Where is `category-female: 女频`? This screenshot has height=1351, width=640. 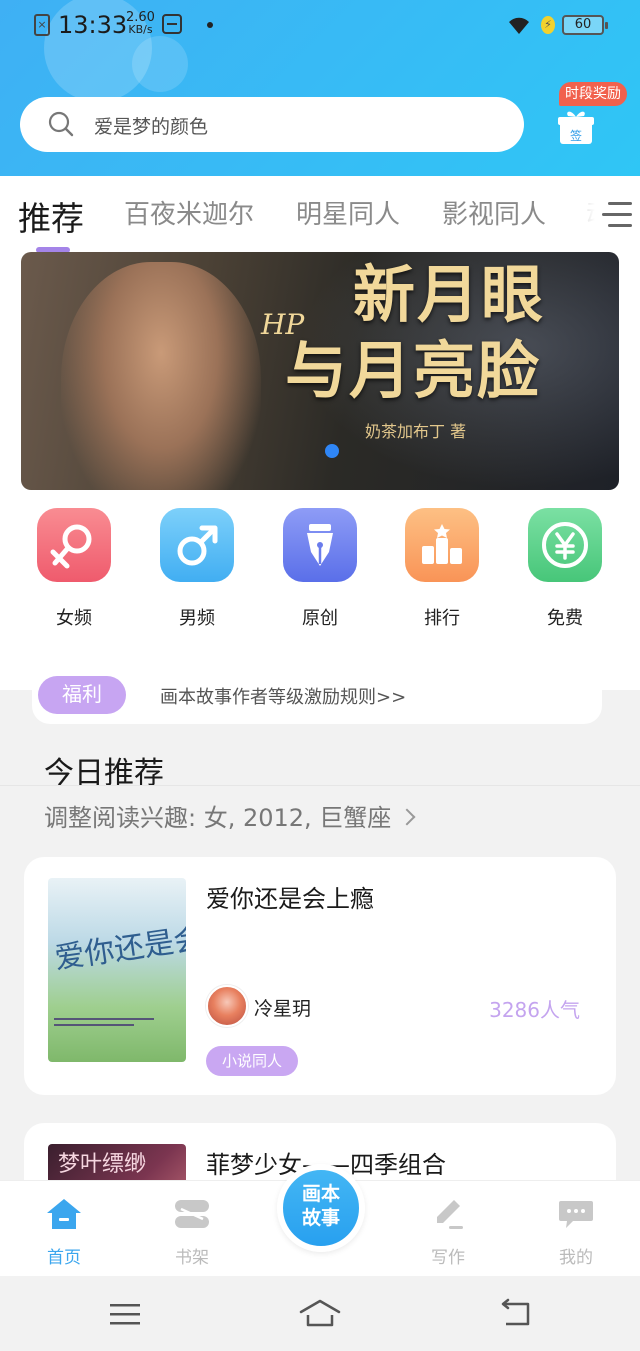
category-female: 女频 is located at coordinates (74, 569).